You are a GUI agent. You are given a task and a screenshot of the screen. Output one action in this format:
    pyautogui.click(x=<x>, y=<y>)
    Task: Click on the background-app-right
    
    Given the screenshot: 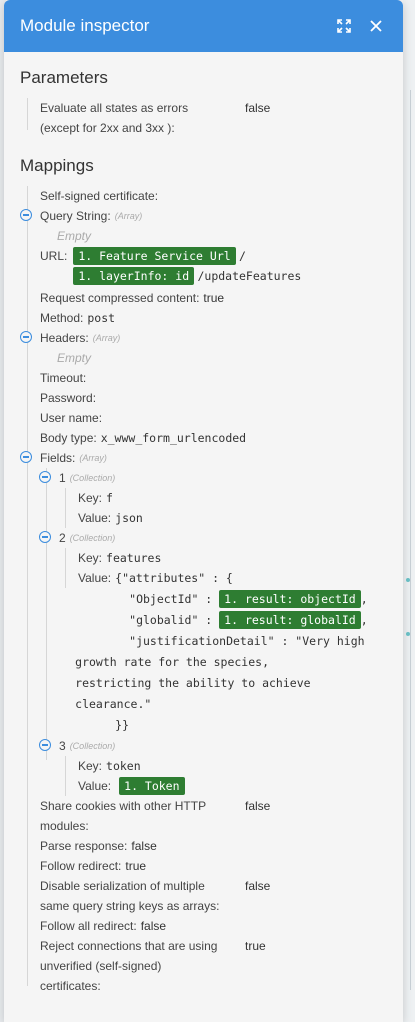 What is the action you would take?
    pyautogui.click(x=409, y=511)
    